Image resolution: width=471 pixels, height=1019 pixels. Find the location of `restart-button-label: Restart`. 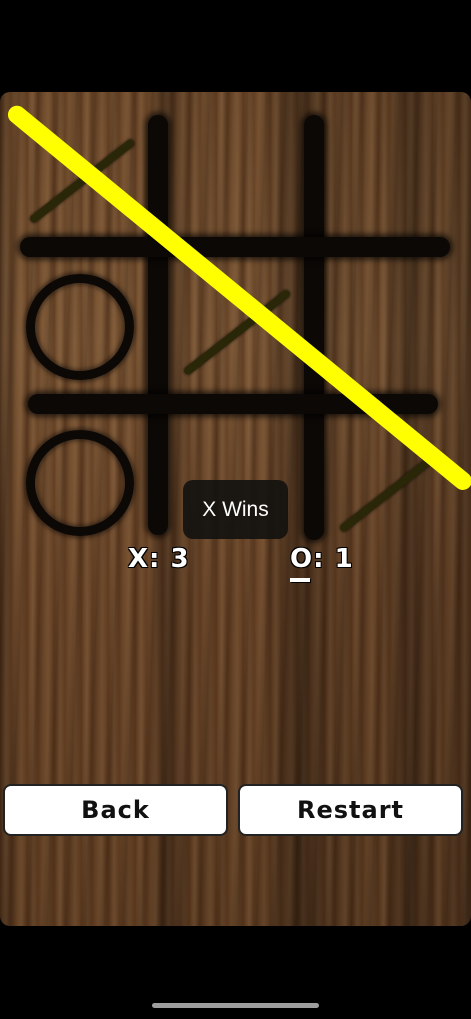

restart-button-label: Restart is located at coordinates (350, 810).